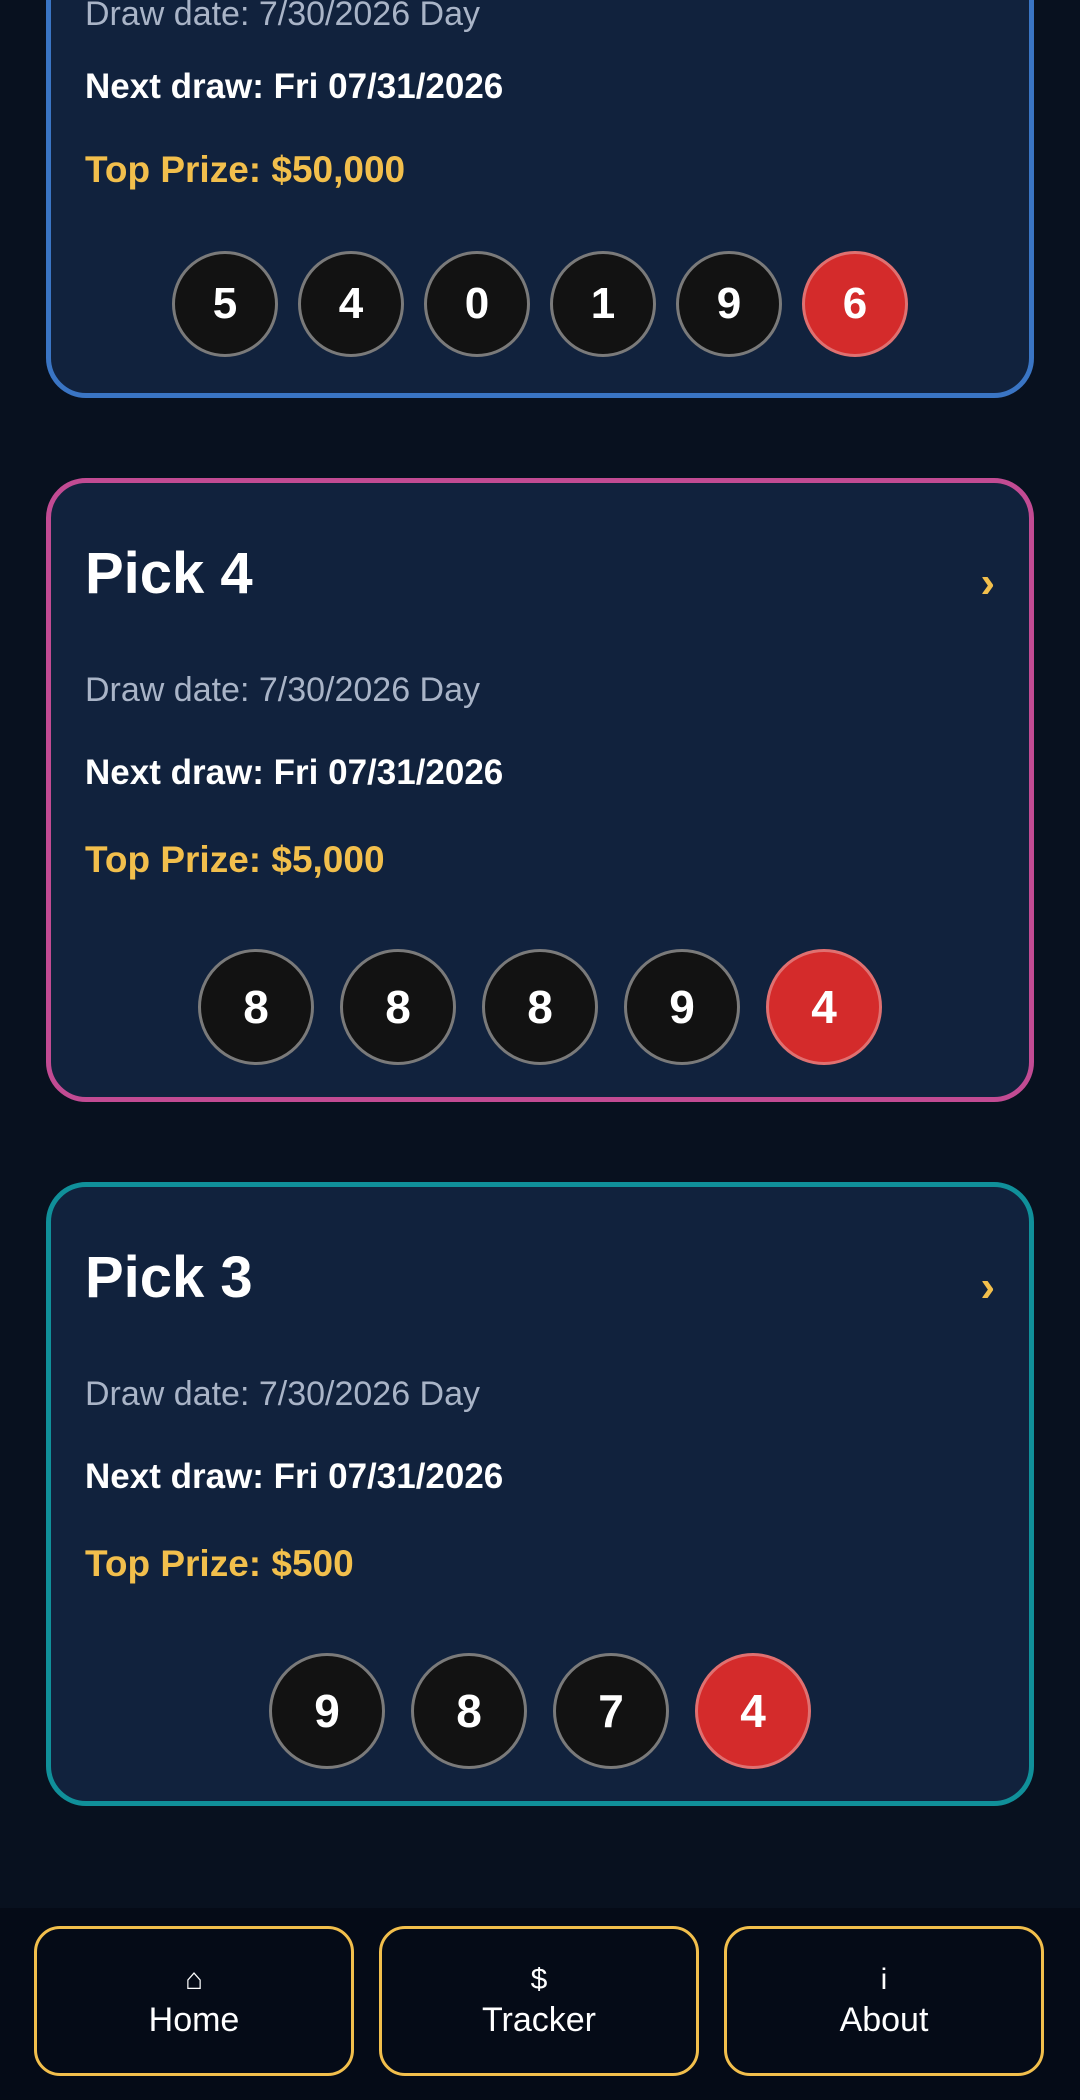 This screenshot has height=2100, width=1080. What do you see at coordinates (245, 169) in the screenshot?
I see `top-prize: Top Prize: $50,000` at bounding box center [245, 169].